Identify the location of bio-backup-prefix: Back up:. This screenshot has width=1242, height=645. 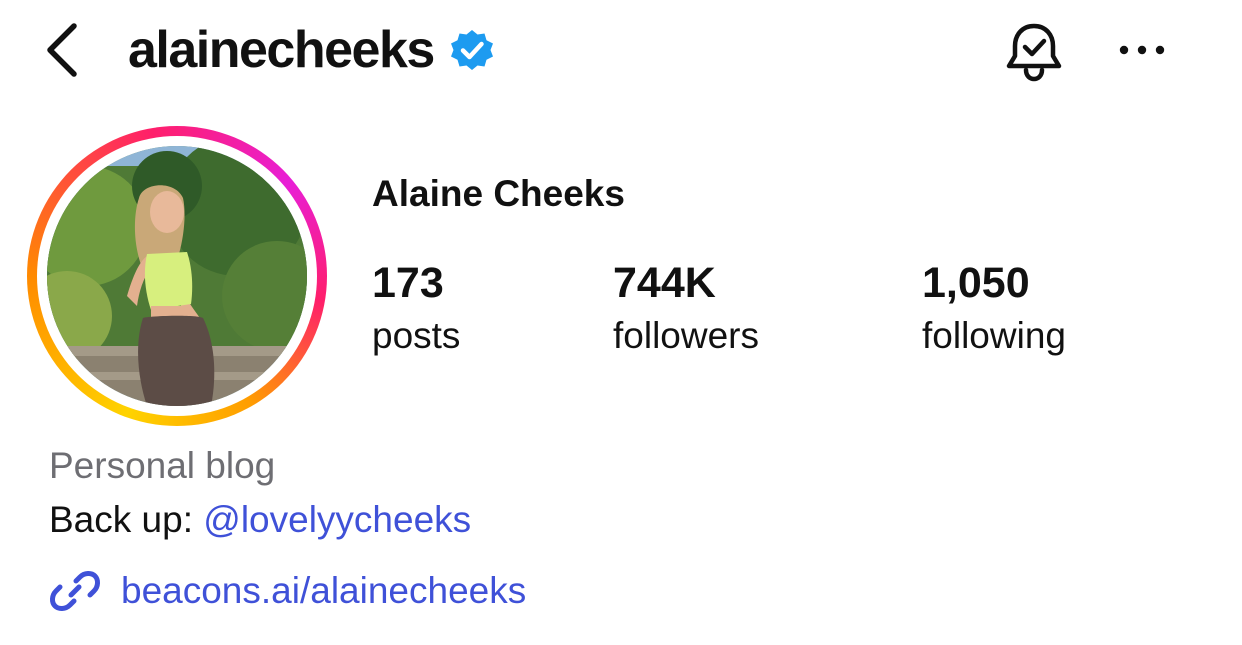
(126, 519).